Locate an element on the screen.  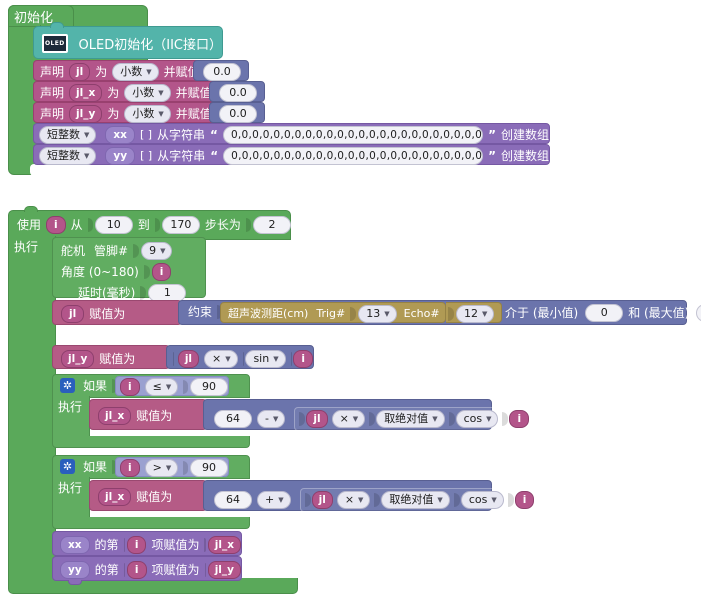
for-from-value: 10 is located at coordinates (113, 225).